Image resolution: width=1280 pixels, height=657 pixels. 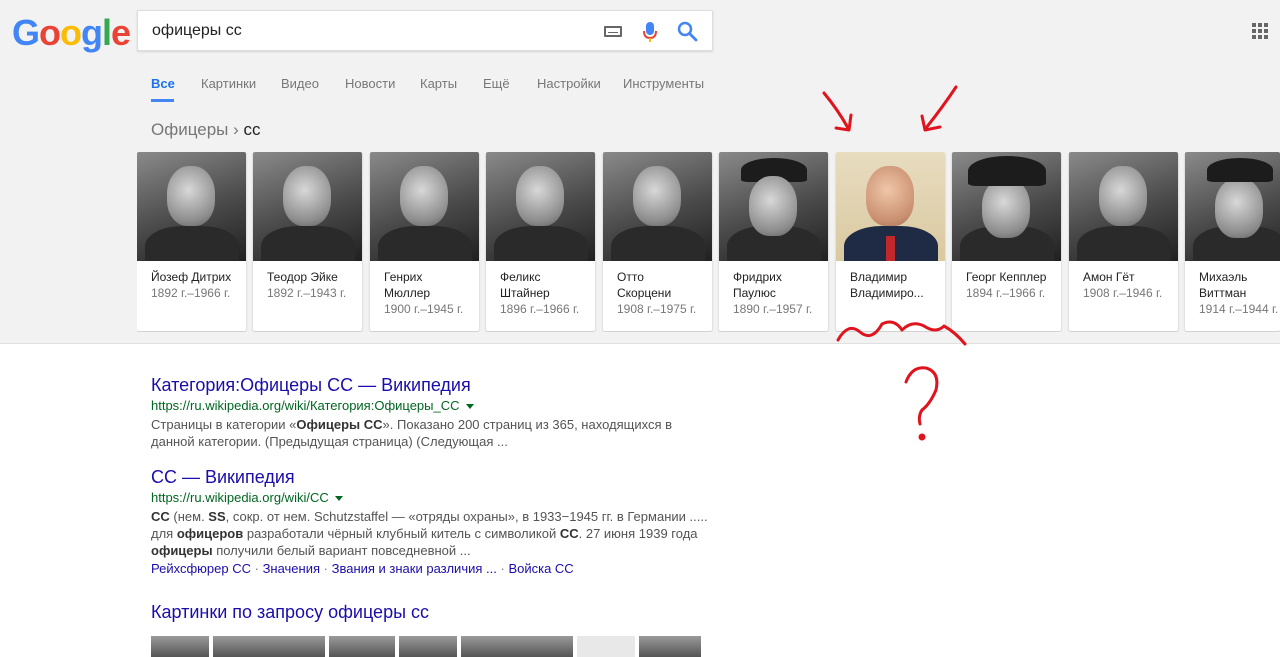 I want to click on card-name: Генрих Мюллер, so click(x=407, y=285).